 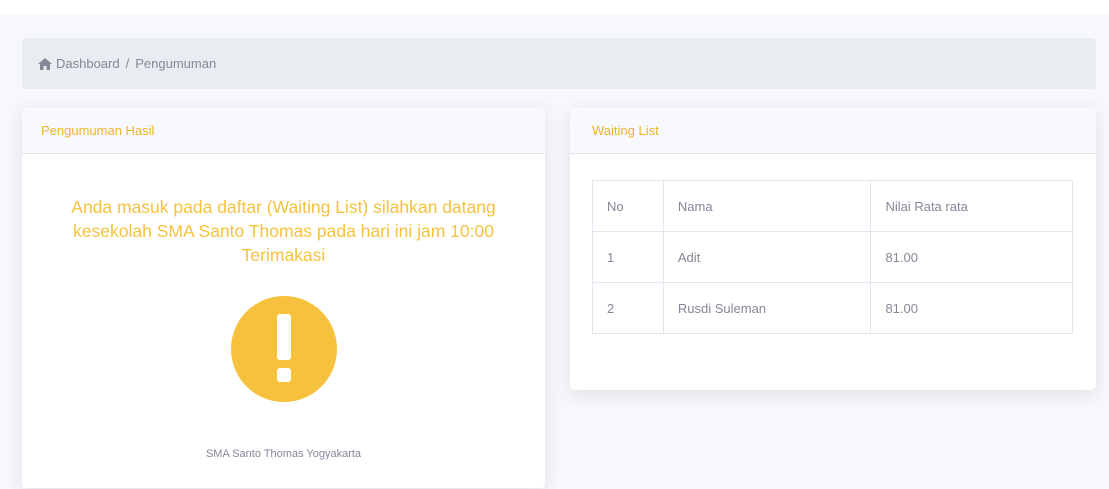 I want to click on home-icon, so click(x=45, y=63).